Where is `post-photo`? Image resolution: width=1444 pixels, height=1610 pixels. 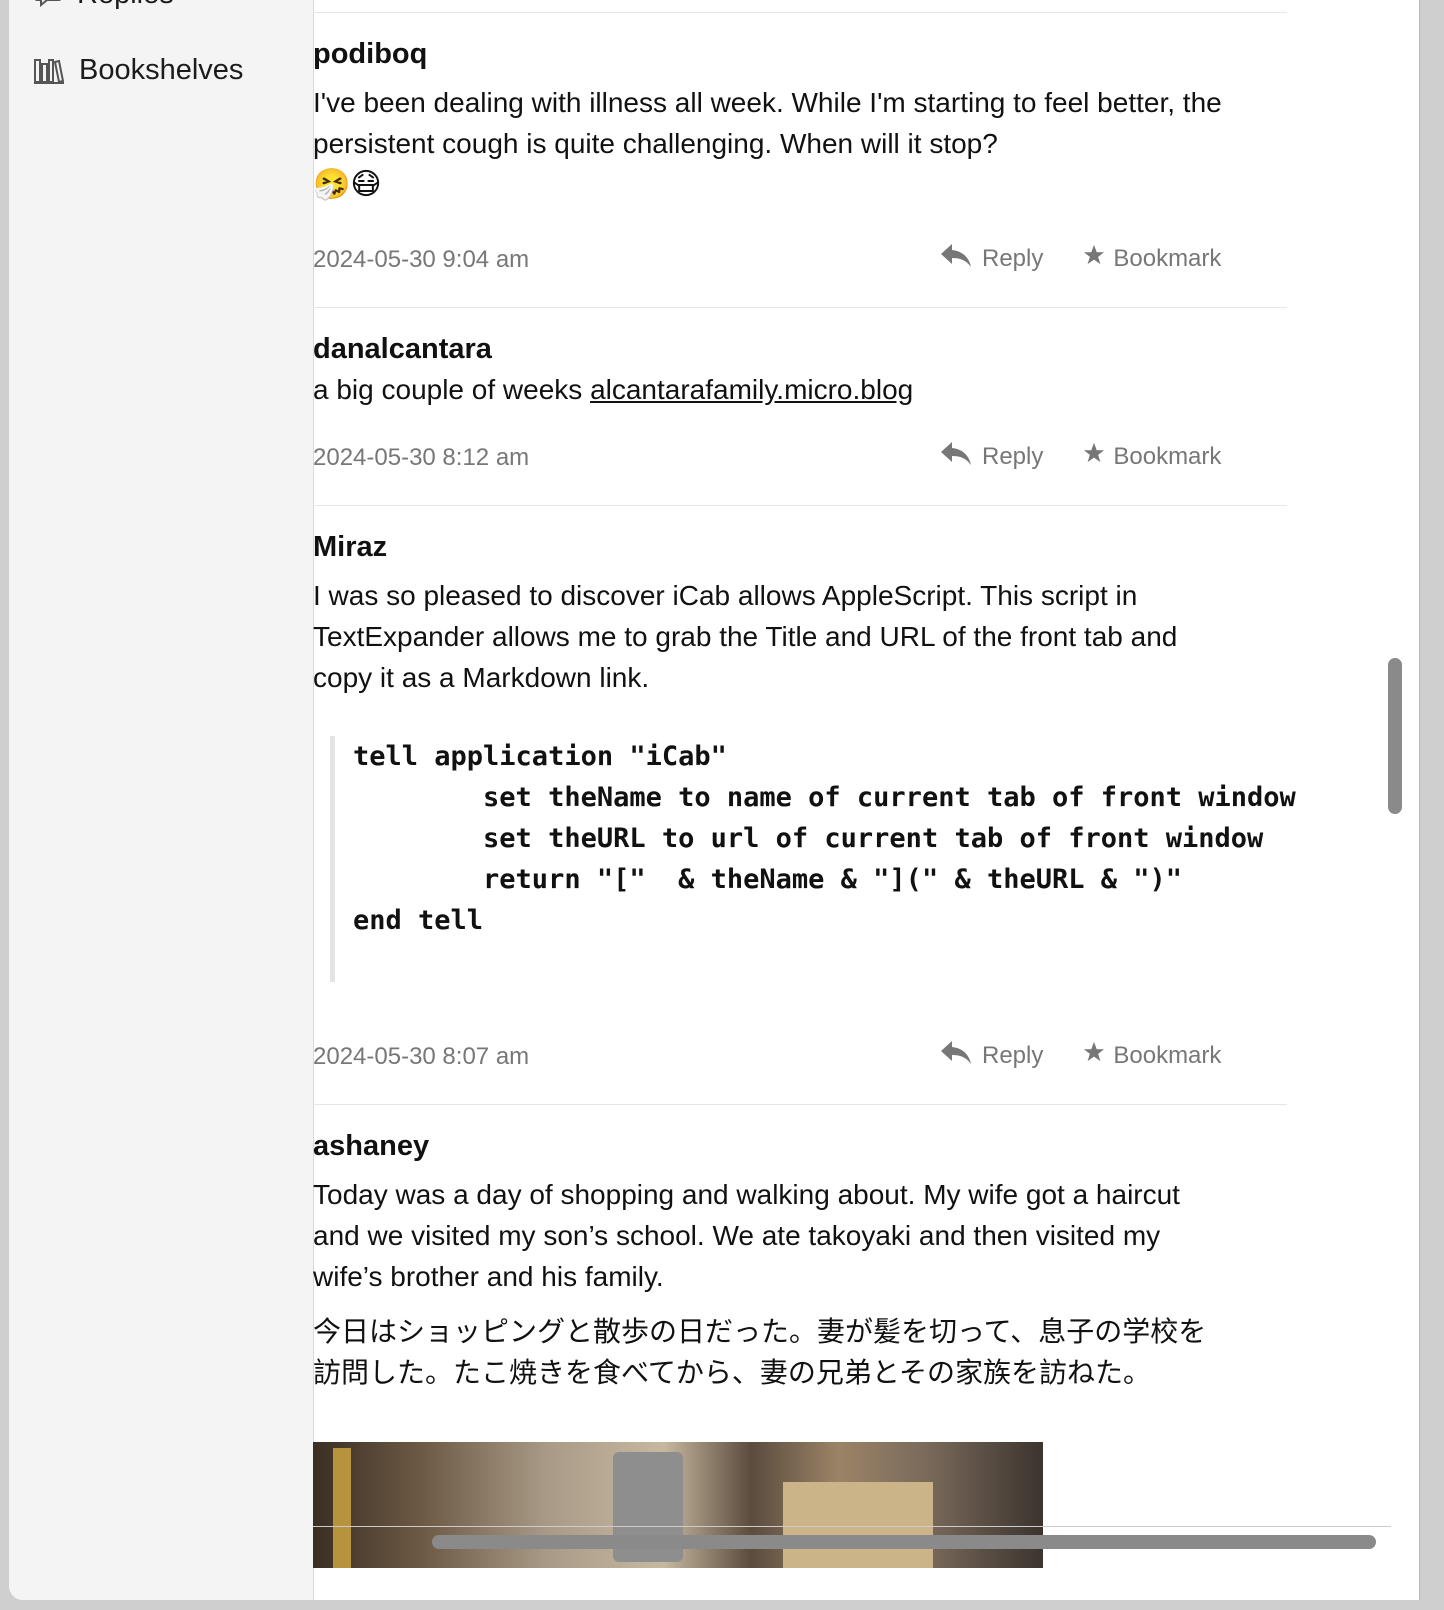 post-photo is located at coordinates (678, 1505).